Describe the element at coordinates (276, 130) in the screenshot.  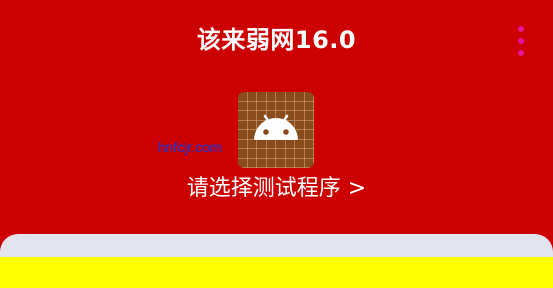
I see `android-robot-icon` at that location.